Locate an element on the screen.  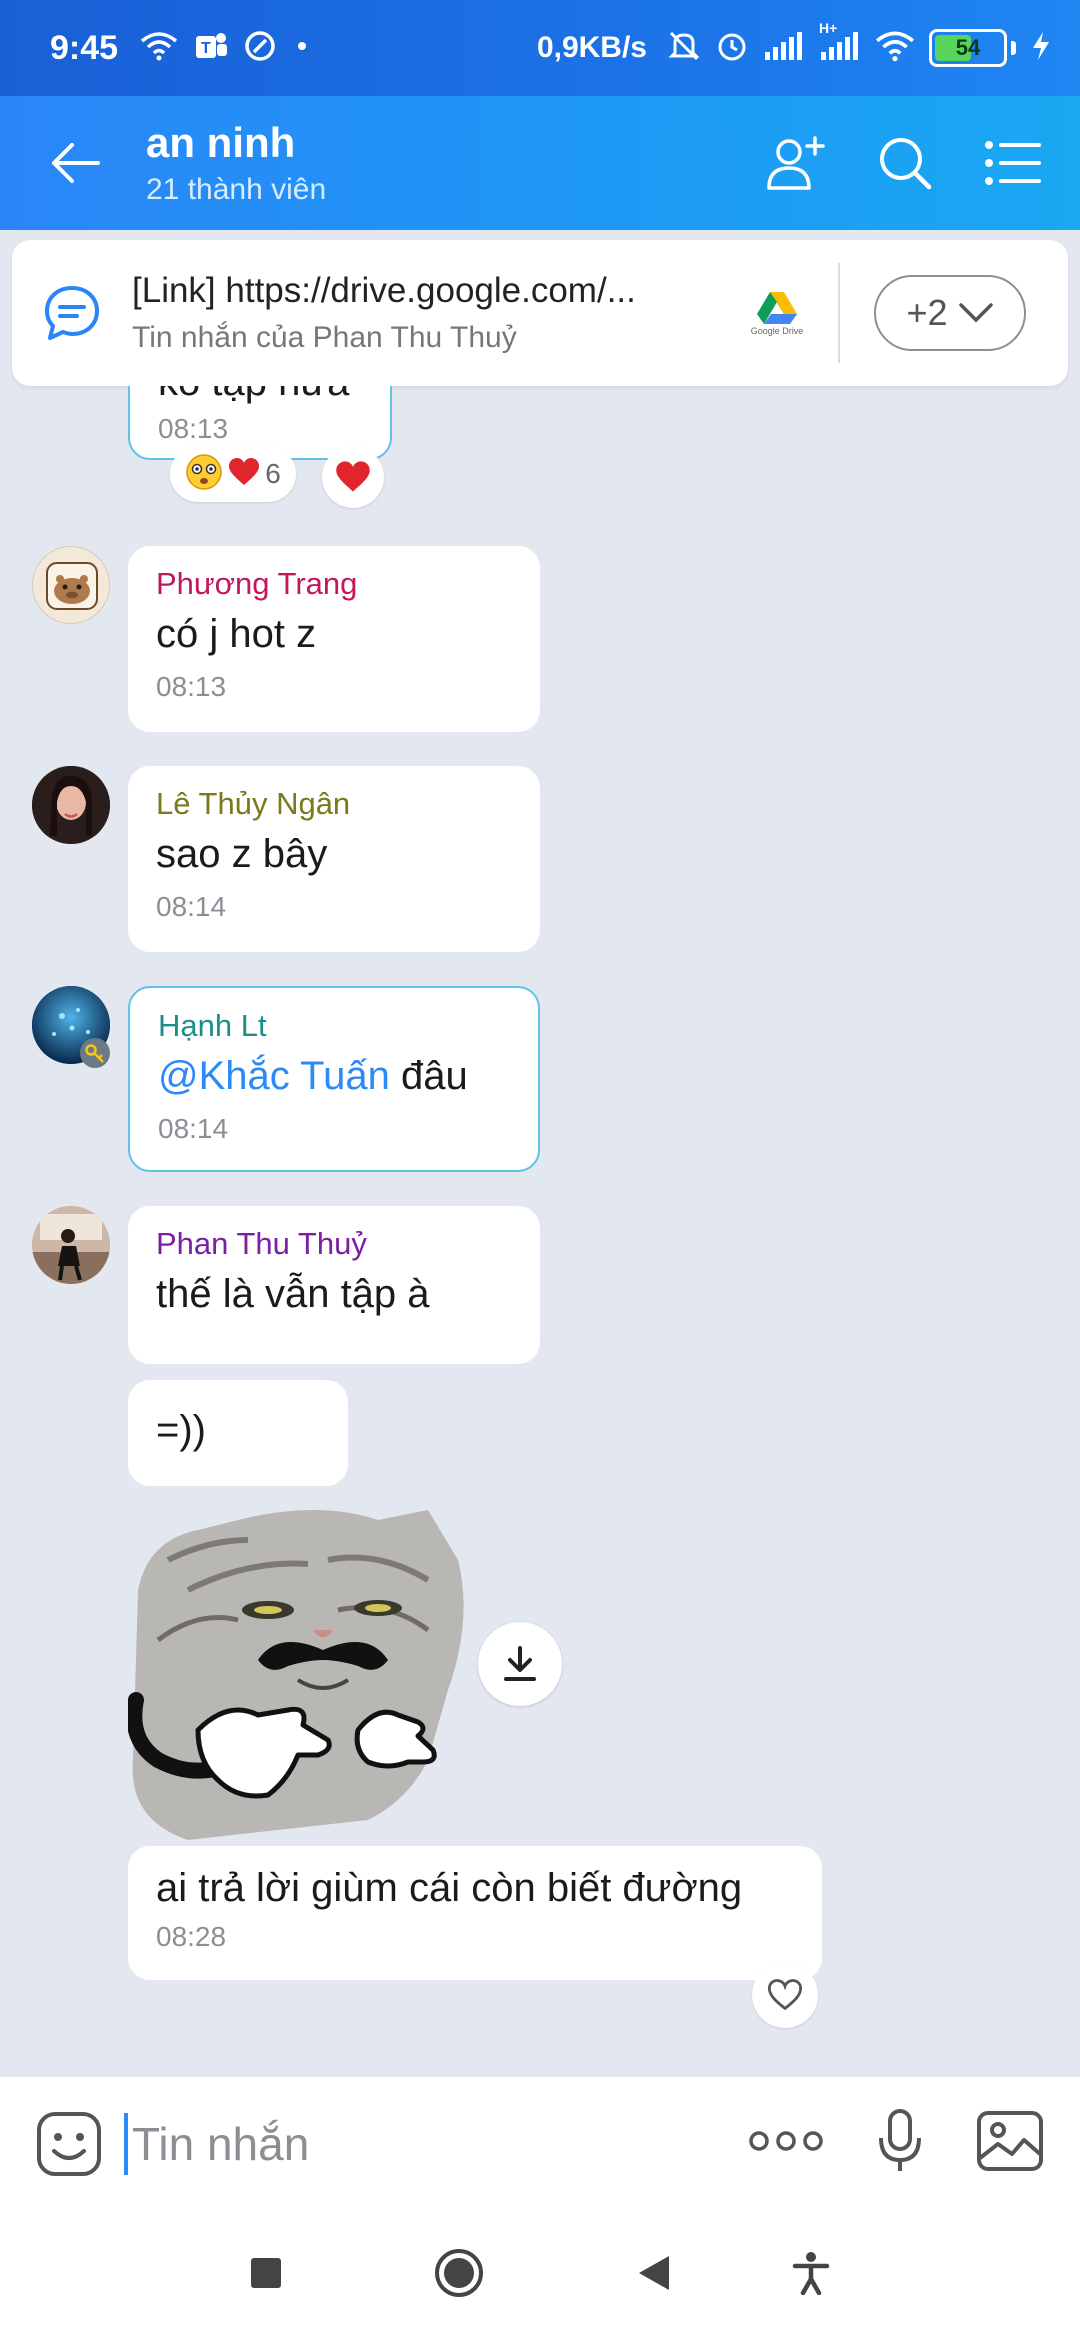
capybara-avatar-icon is located at coordinates (72, 586).